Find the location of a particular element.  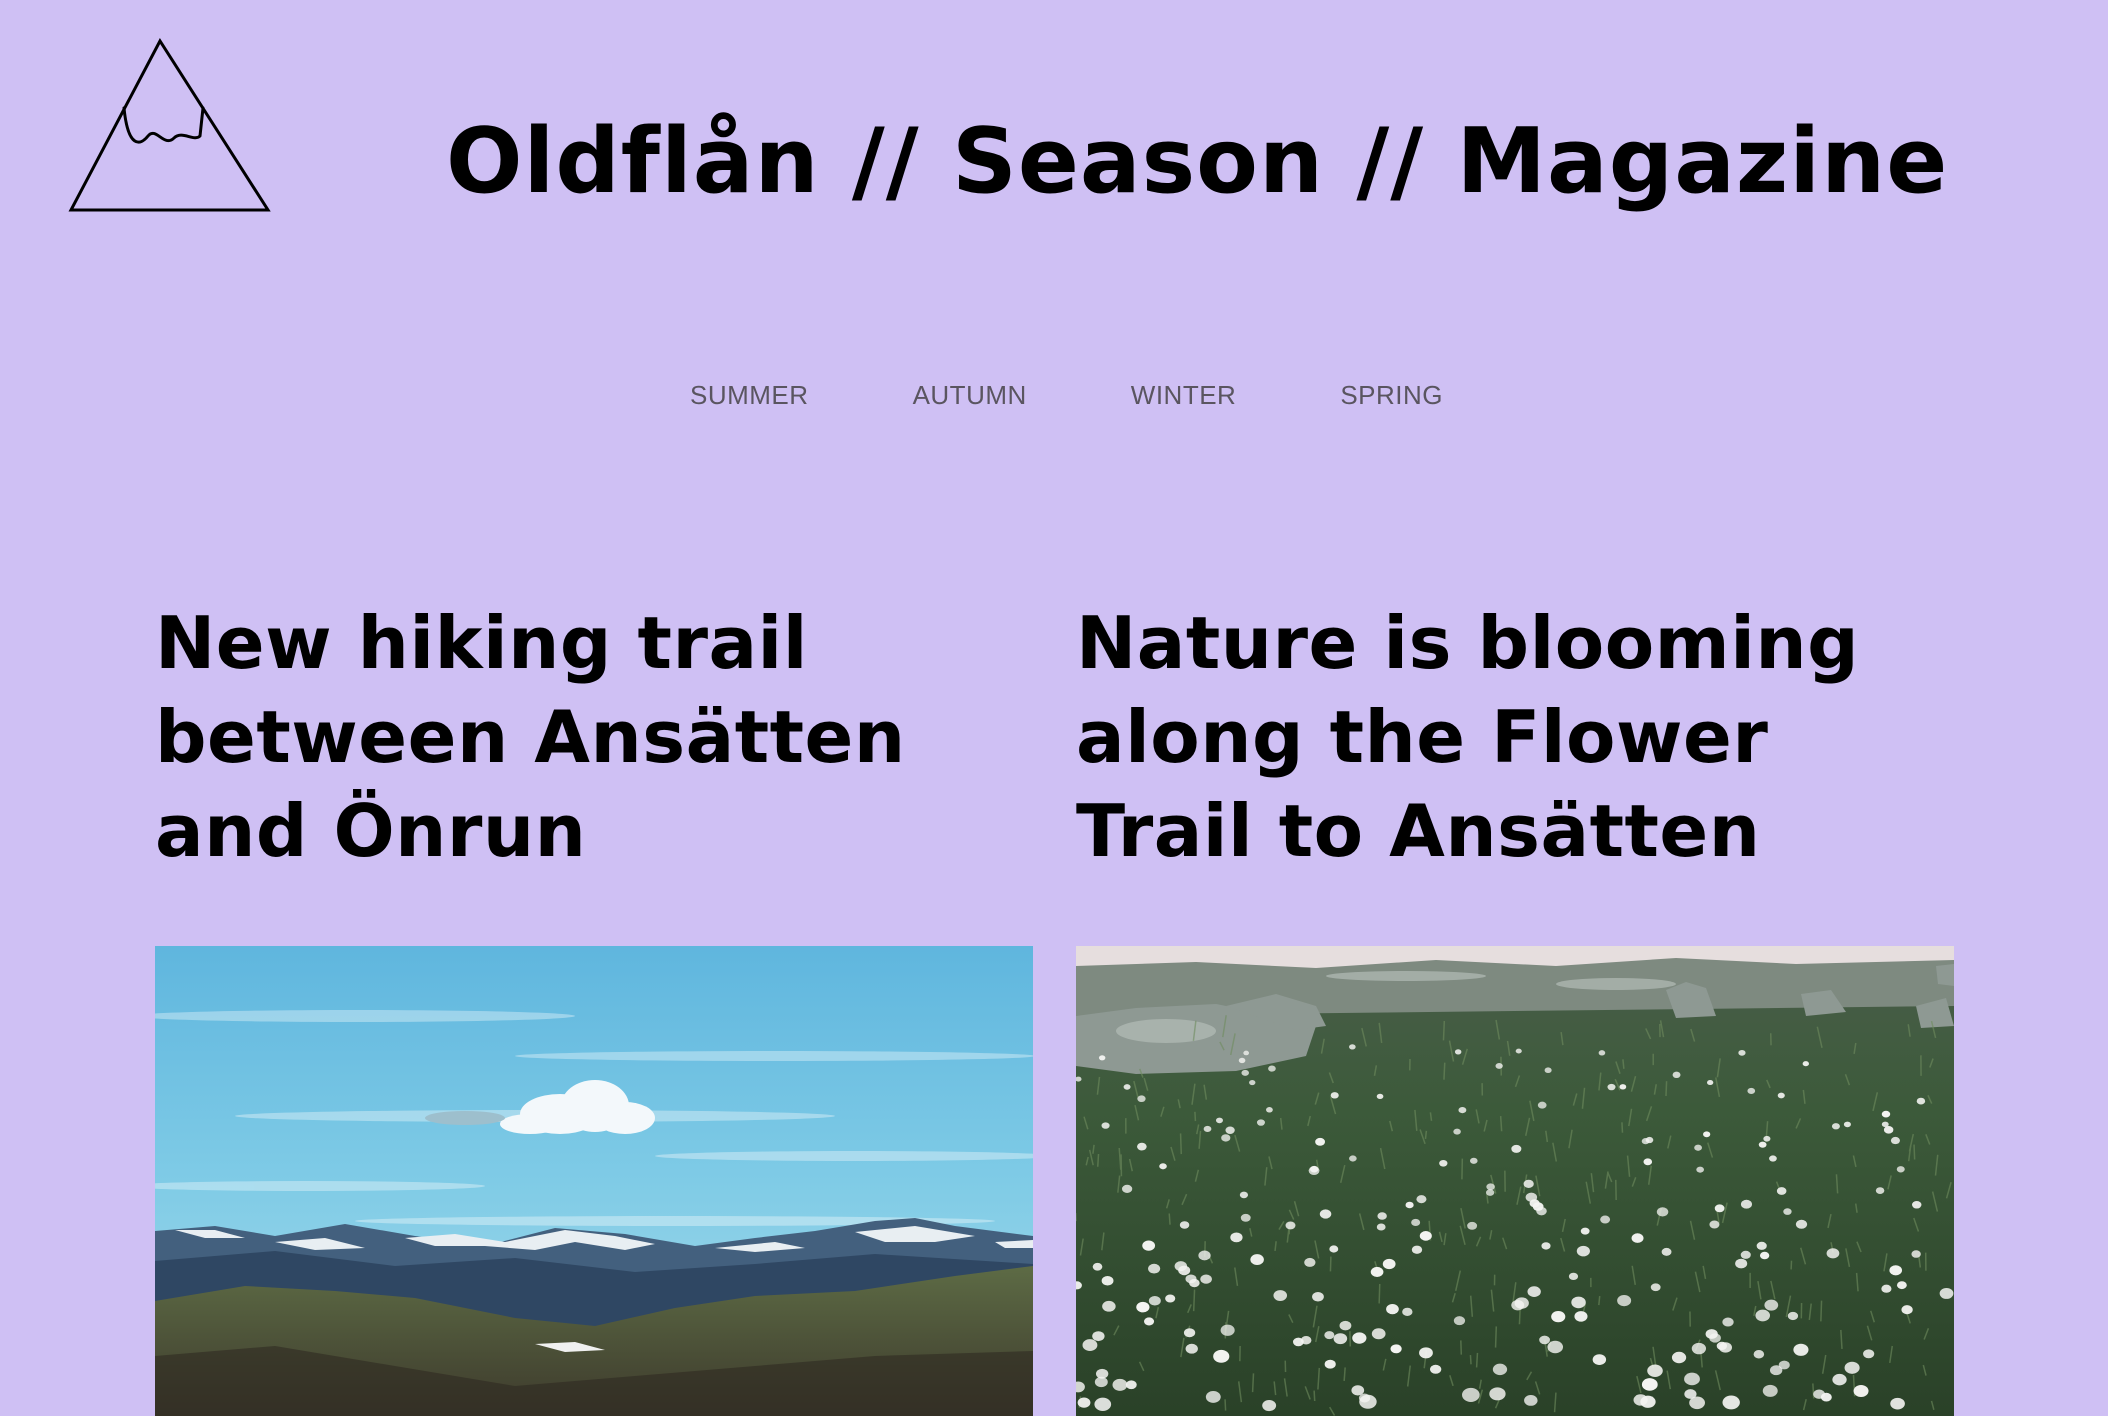

nav-item-summer: SUMMER is located at coordinates (749, 395).